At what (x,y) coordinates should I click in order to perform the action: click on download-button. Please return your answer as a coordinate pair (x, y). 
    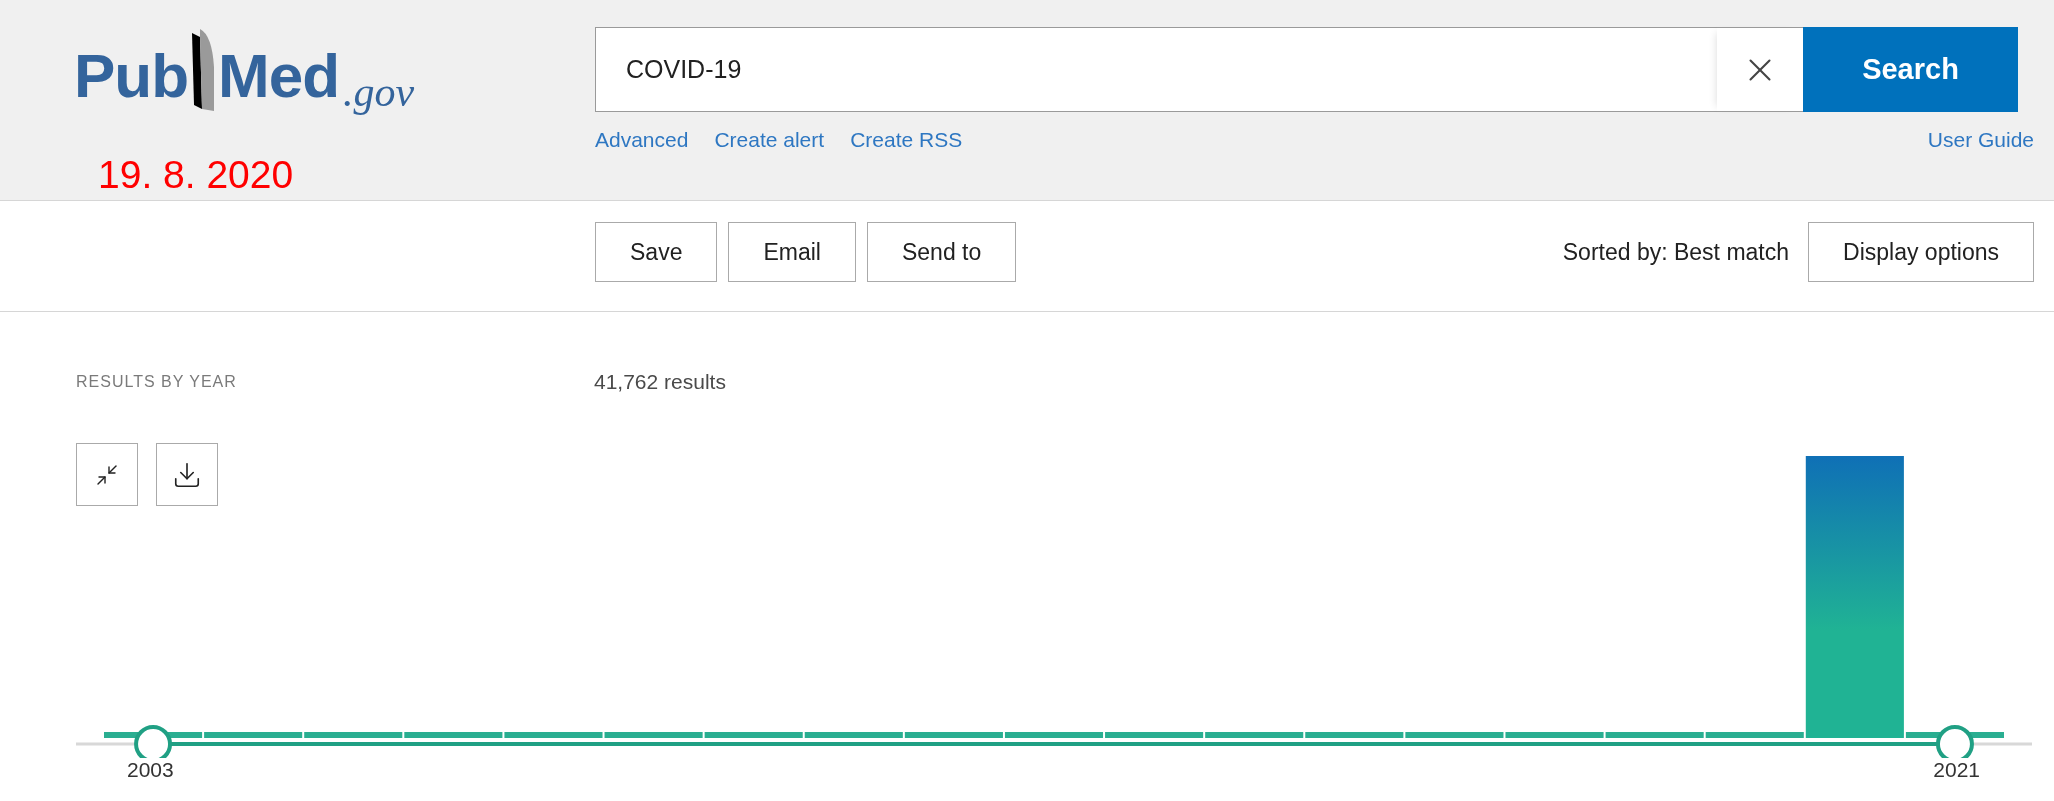
    Looking at the image, I should click on (187, 474).